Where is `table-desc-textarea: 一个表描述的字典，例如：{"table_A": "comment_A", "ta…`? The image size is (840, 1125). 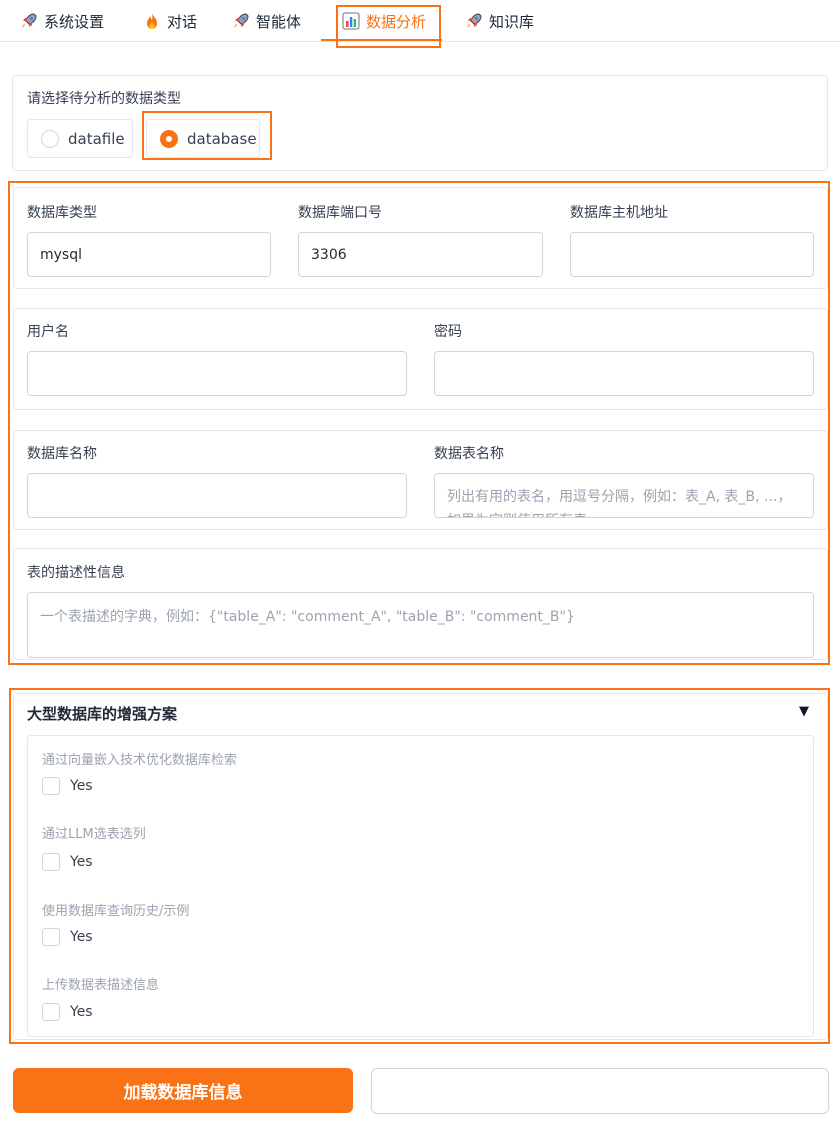 table-desc-textarea: 一个表描述的字典，例如：{"table_A": "comment_A", "ta… is located at coordinates (420, 625).